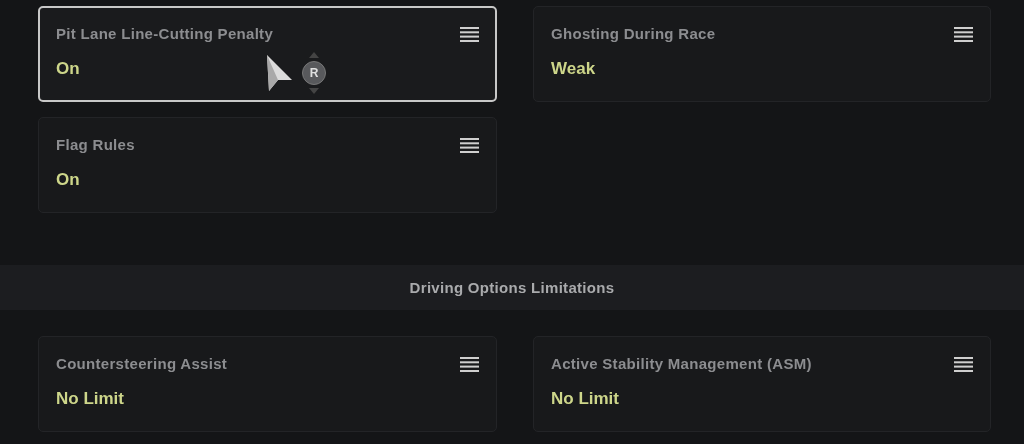 The height and width of the screenshot is (444, 1024). Describe the element at coordinates (762, 54) in the screenshot. I see `option-card: Ghosting During Race Weak` at that location.